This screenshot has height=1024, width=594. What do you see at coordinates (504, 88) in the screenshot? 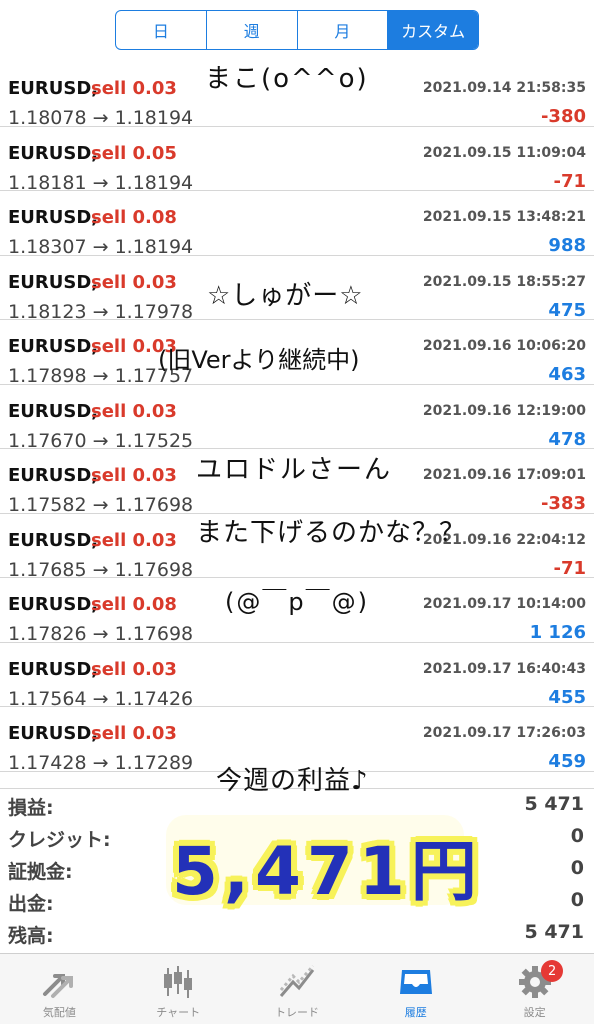
I see `trade-close-time: 2021.09.14 21:58:35` at bounding box center [504, 88].